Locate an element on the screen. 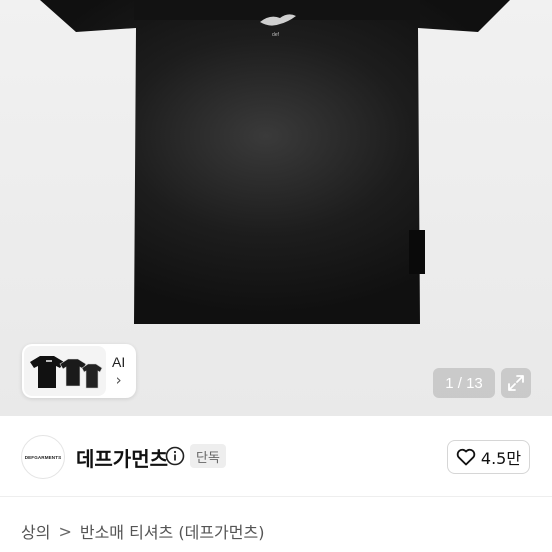 The image size is (552, 552). info-icon is located at coordinates (175, 456).